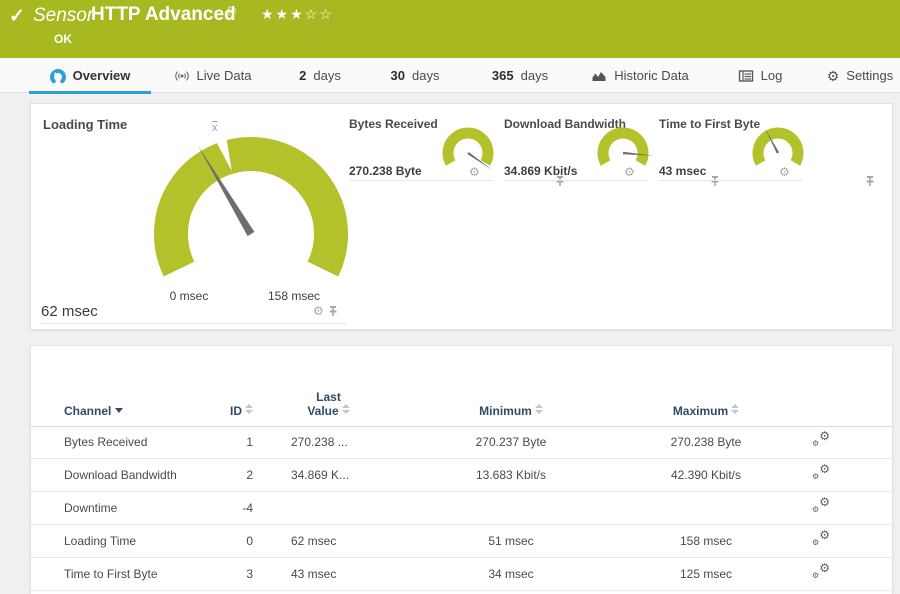 Image resolution: width=900 pixels, height=594 pixels. I want to click on broadcast-icon, so click(182, 76).